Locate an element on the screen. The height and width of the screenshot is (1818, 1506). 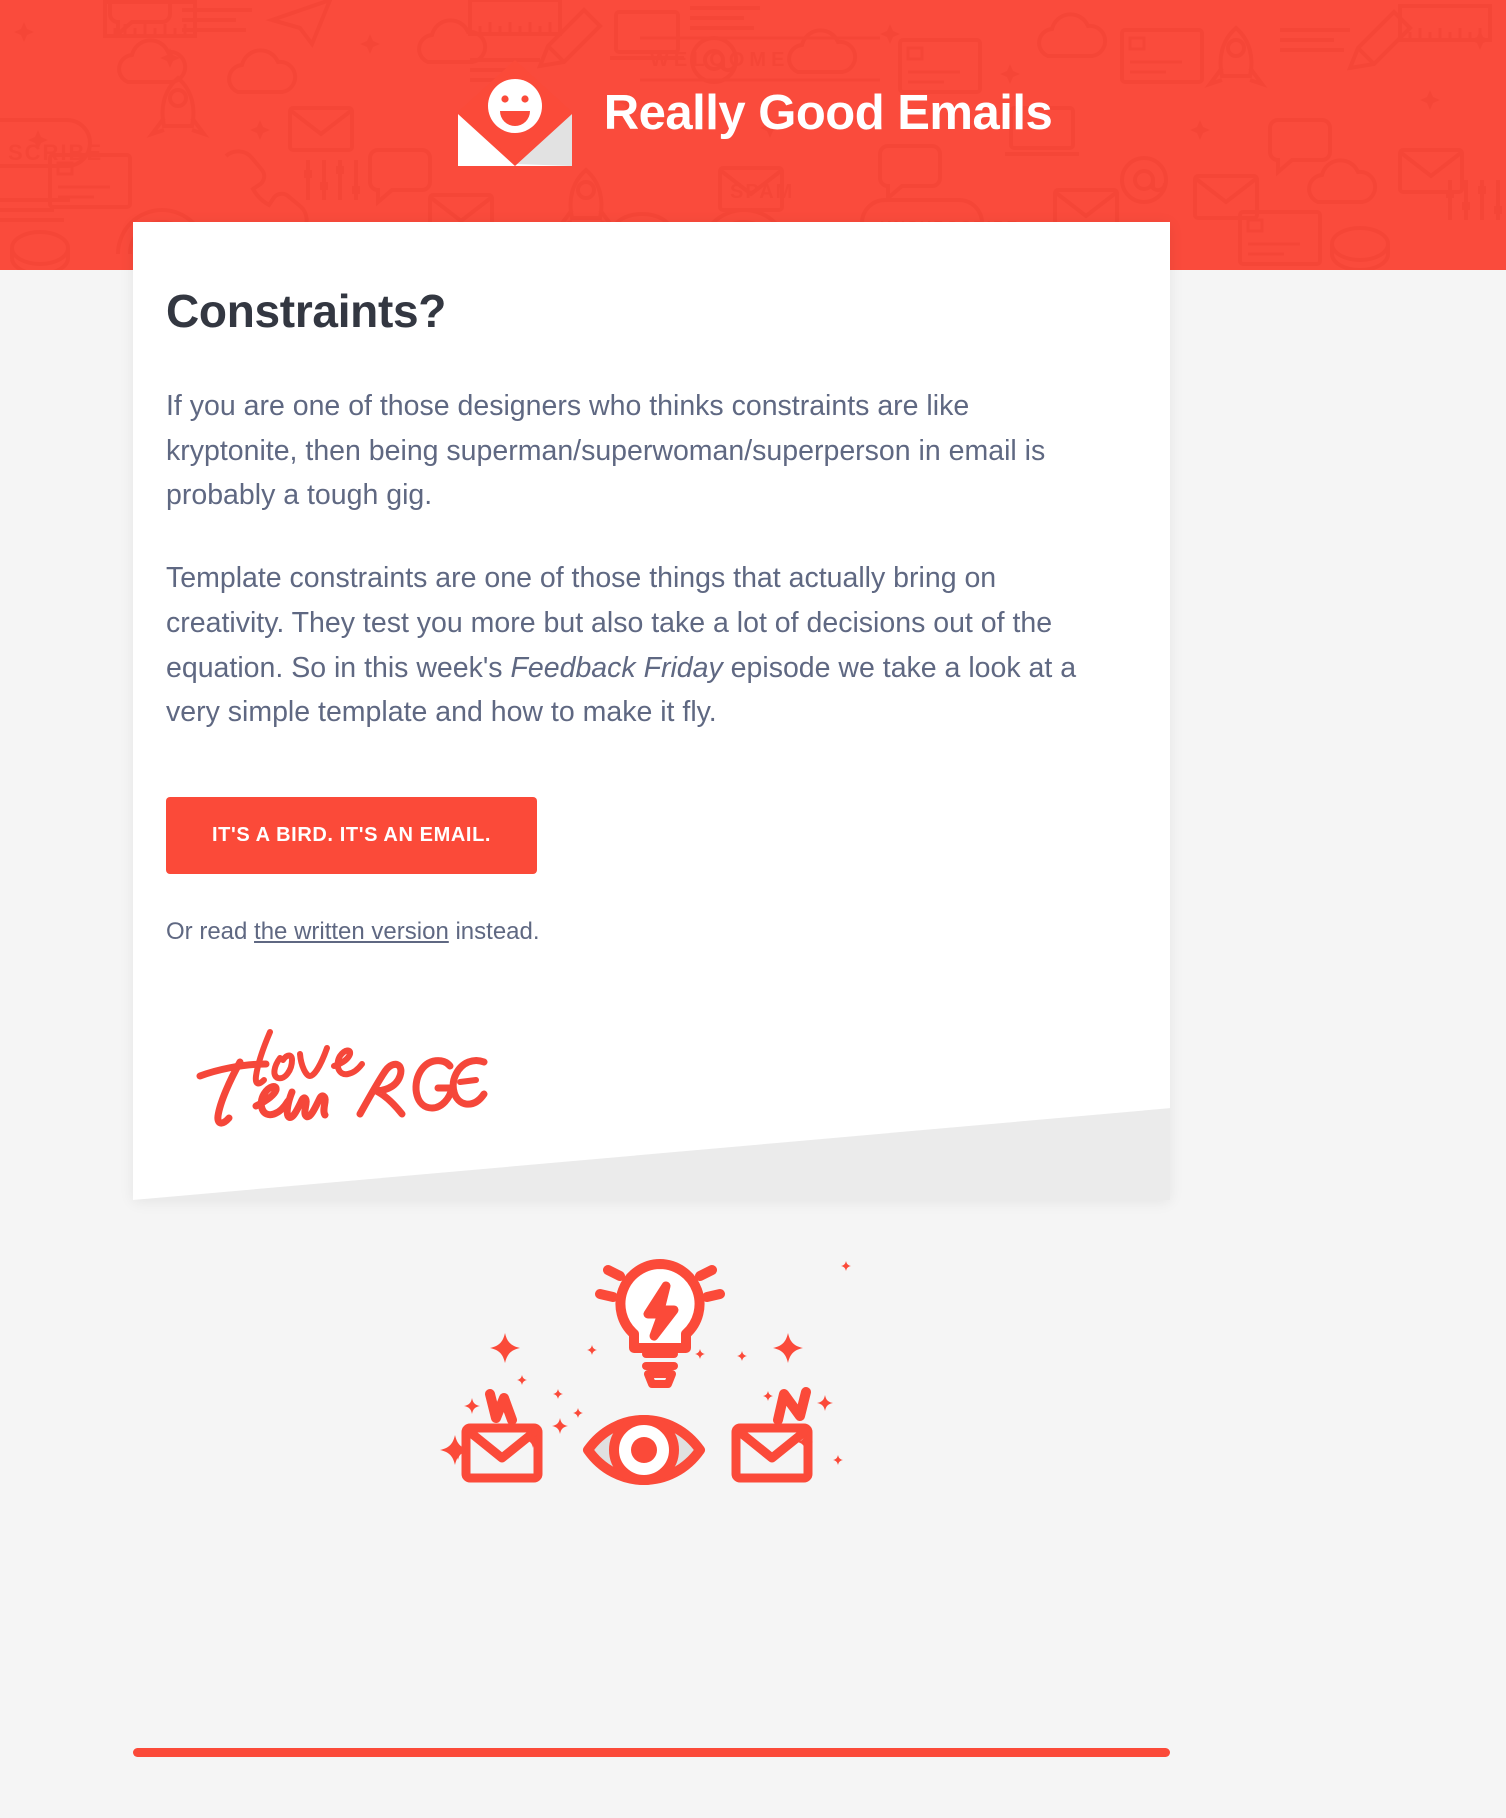
read-prefix-text: Or read is located at coordinates (210, 932).